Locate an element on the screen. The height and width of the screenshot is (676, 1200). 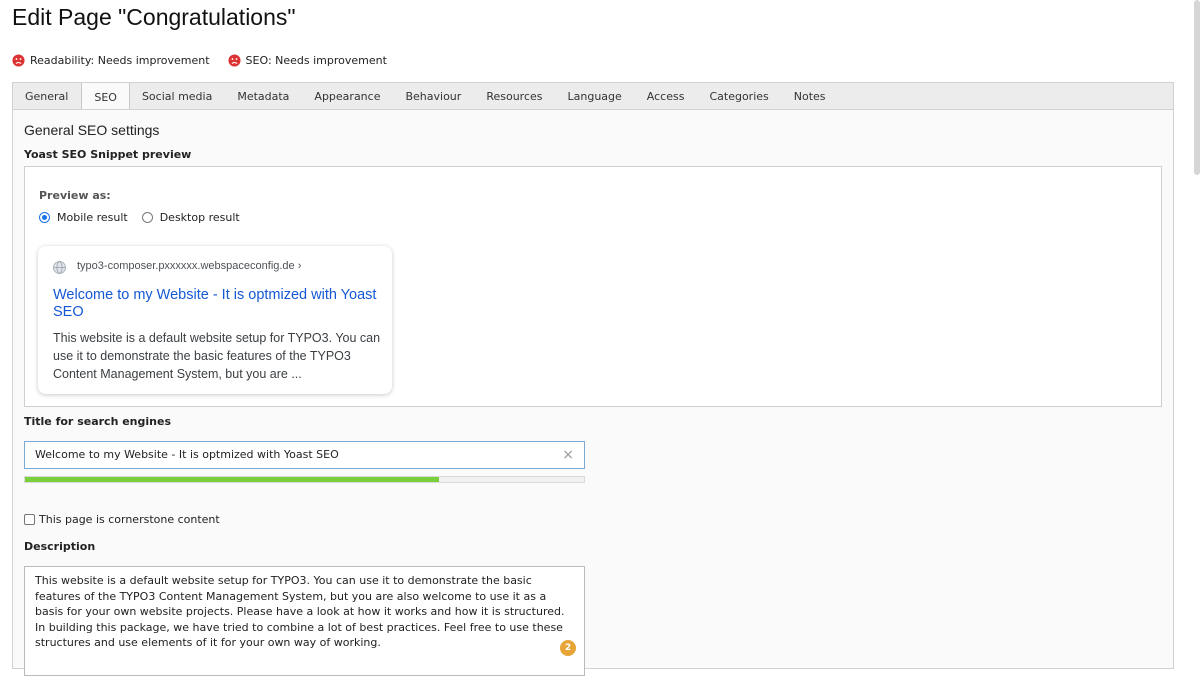
tab-social-media: Social media is located at coordinates (177, 96).